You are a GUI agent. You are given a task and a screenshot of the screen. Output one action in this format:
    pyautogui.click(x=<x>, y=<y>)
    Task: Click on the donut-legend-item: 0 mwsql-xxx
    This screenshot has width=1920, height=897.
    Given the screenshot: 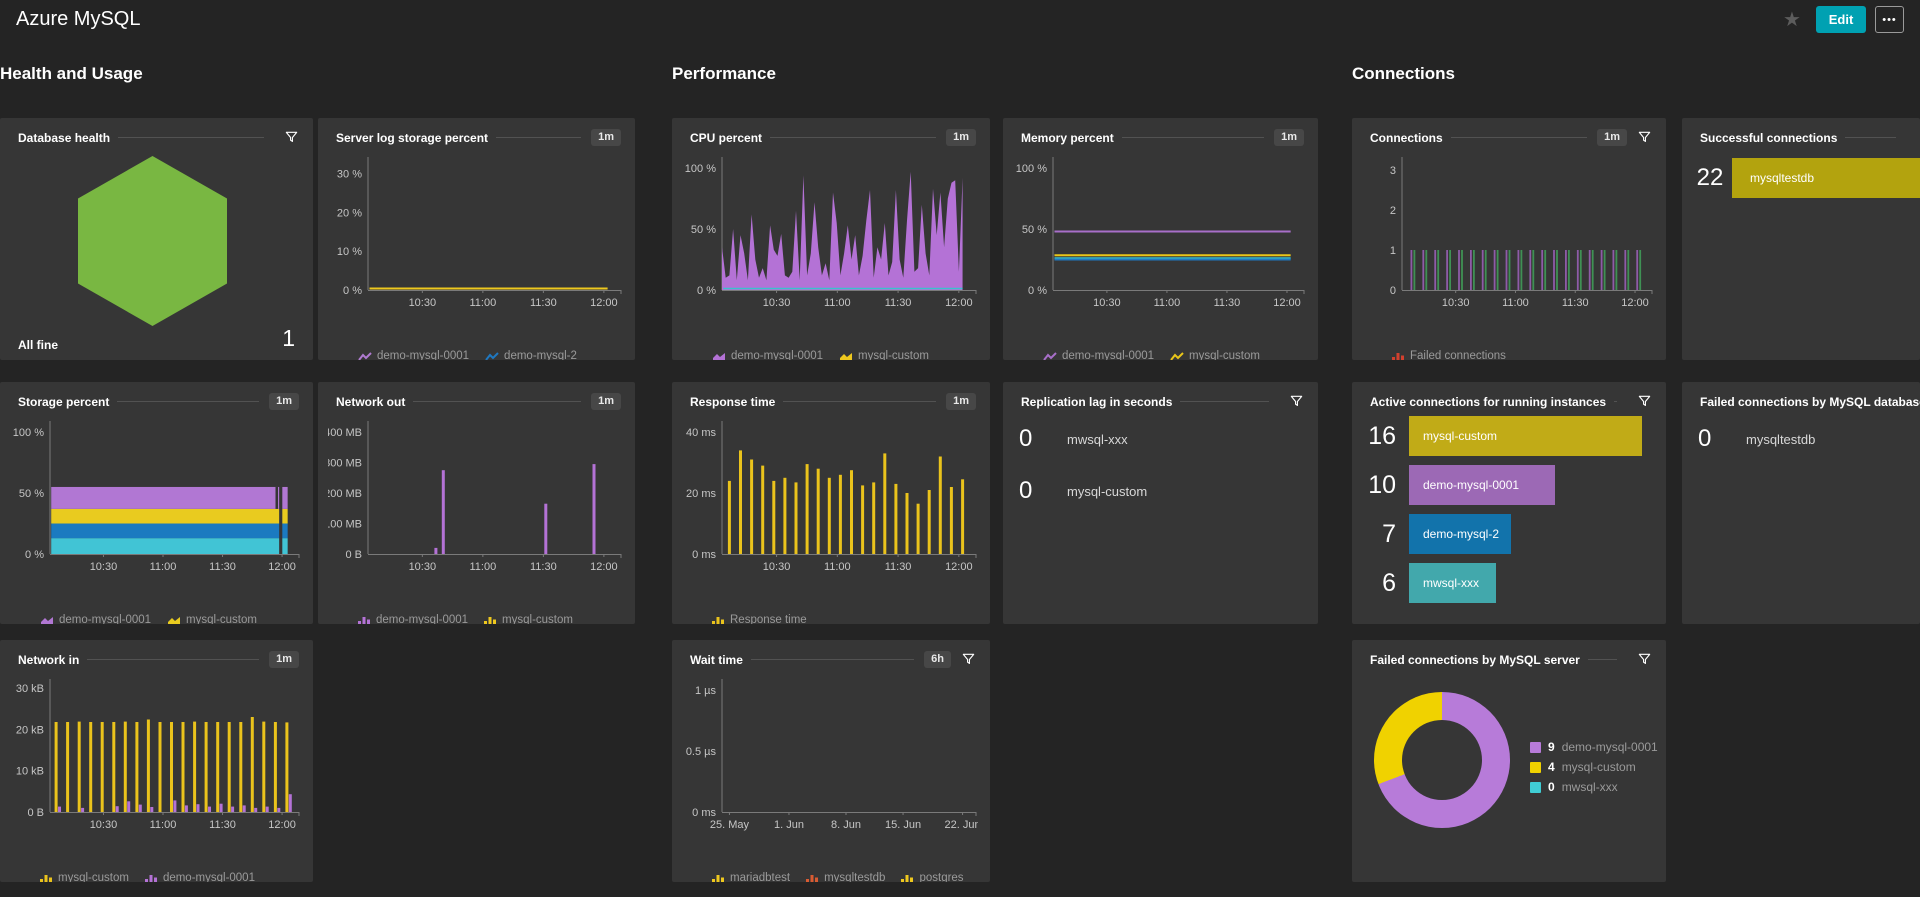 What is the action you would take?
    pyautogui.click(x=1594, y=787)
    